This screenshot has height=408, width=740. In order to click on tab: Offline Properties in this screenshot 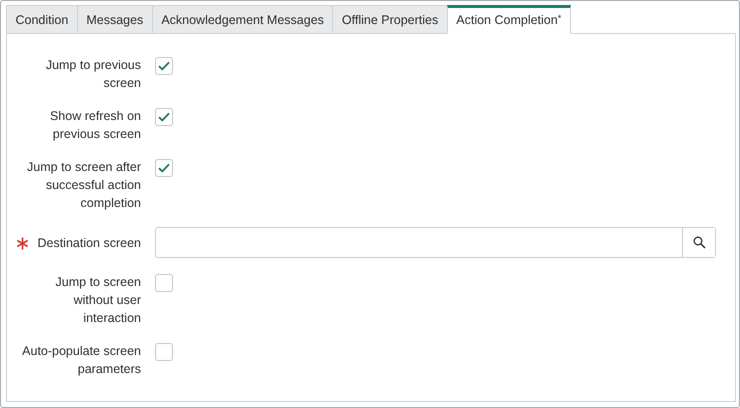, I will do `click(389, 19)`.